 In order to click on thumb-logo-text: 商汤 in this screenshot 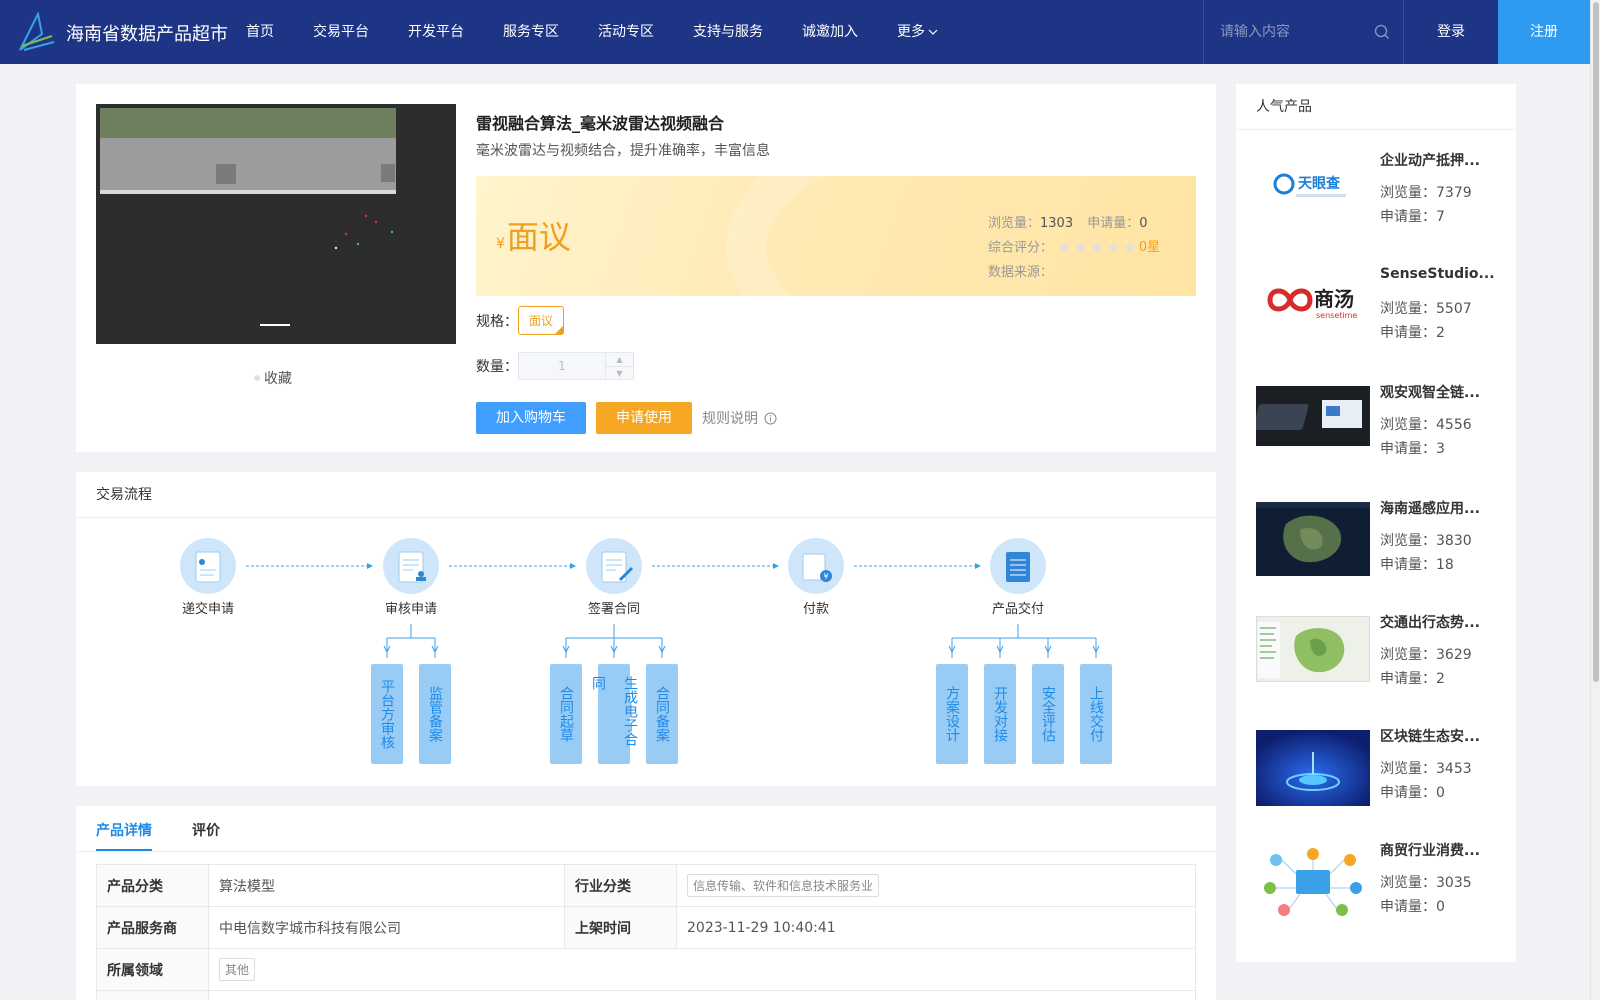, I will do `click(1334, 299)`.